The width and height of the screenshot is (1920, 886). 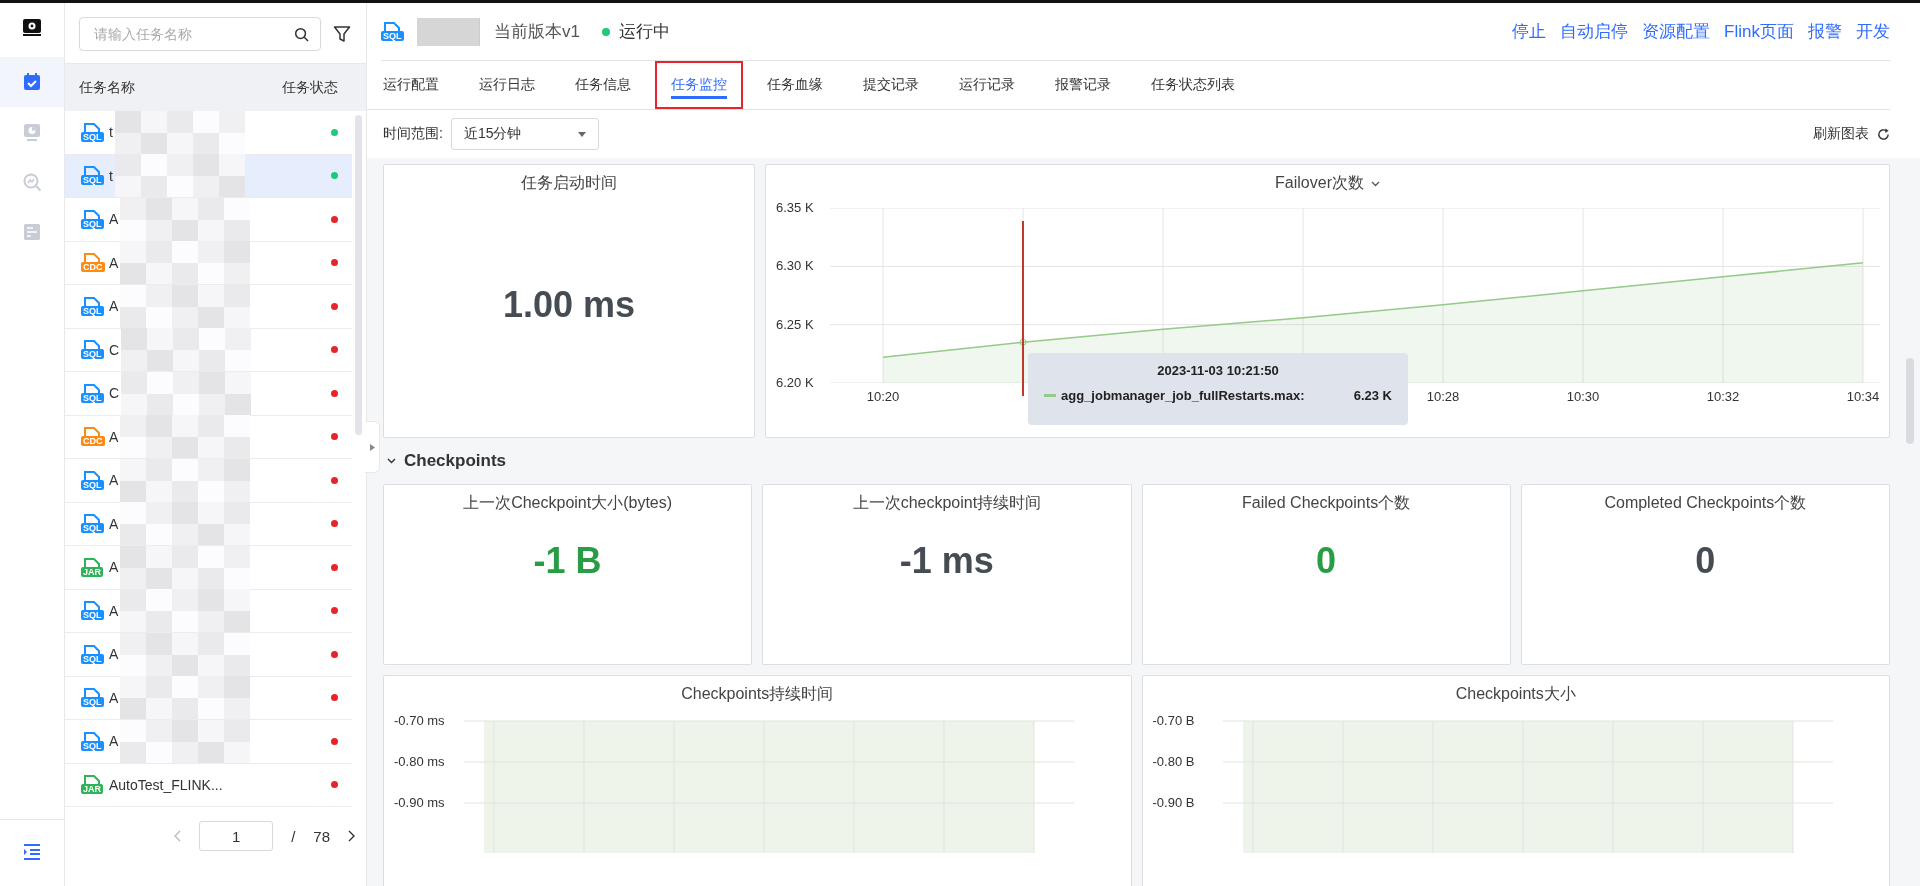 What do you see at coordinates (507, 85) in the screenshot?
I see `tab: 运行日志` at bounding box center [507, 85].